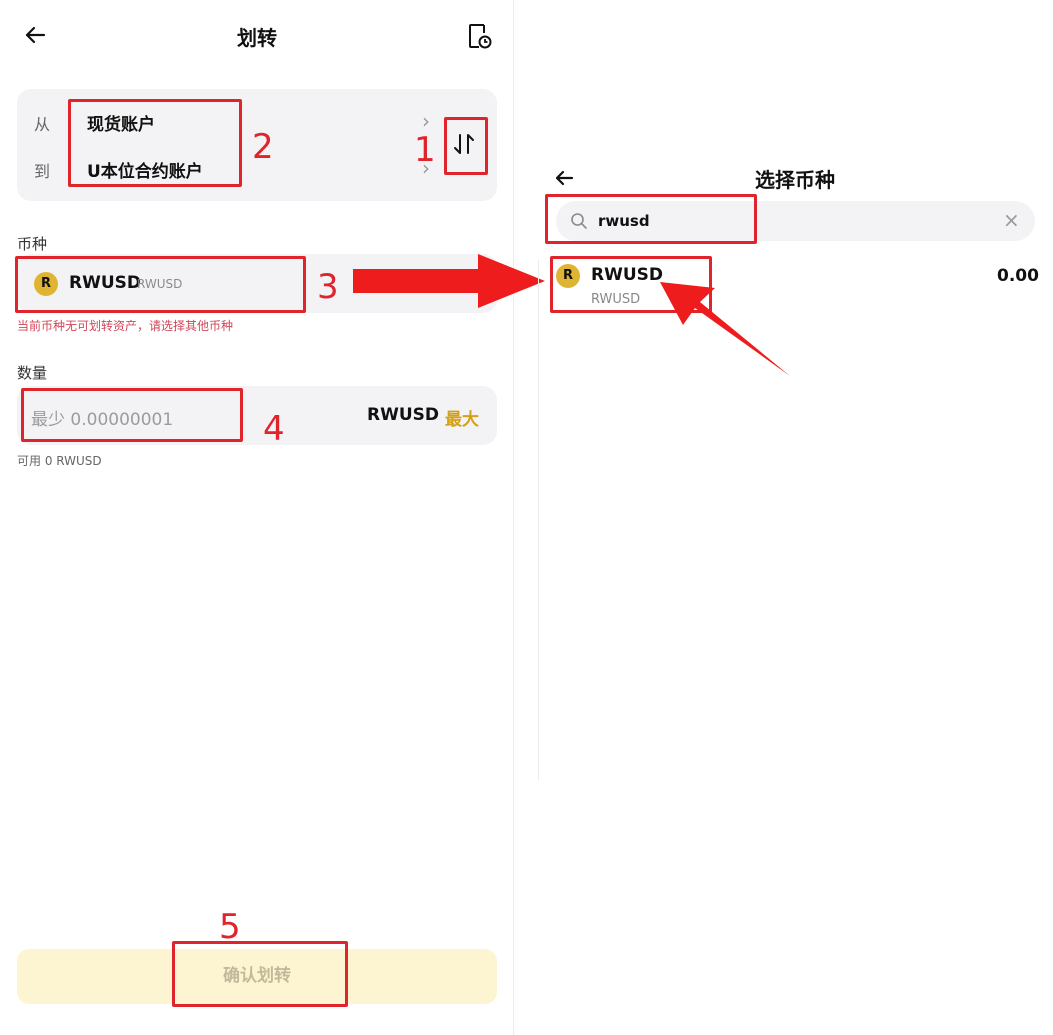 The height and width of the screenshot is (1035, 1053). What do you see at coordinates (42, 124) in the screenshot?
I see `from-label: 从` at bounding box center [42, 124].